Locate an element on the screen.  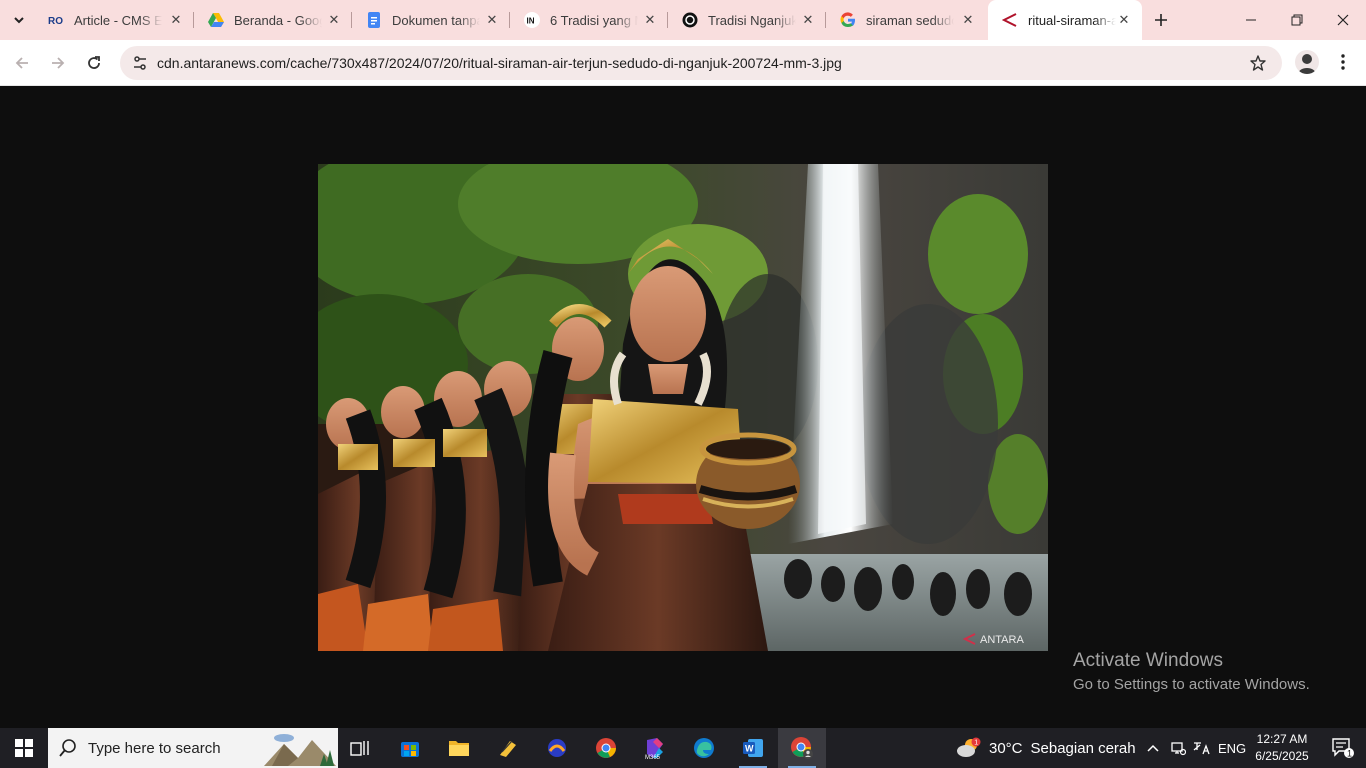
chrome-icon is located at coordinates (606, 748).